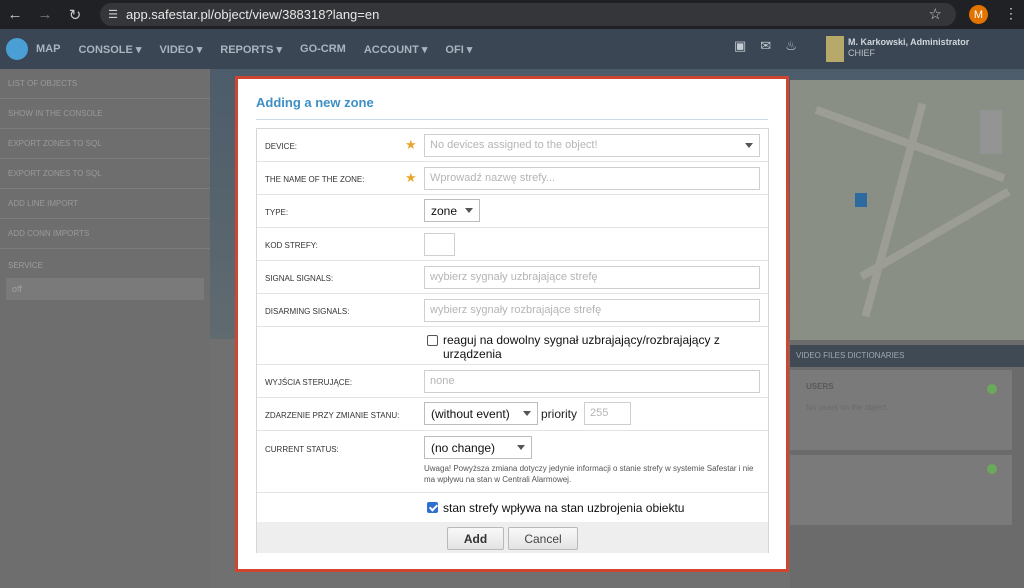 This screenshot has height=588, width=1024. What do you see at coordinates (25, 265) in the screenshot?
I see `sidebar-section-service: SERVICE` at bounding box center [25, 265].